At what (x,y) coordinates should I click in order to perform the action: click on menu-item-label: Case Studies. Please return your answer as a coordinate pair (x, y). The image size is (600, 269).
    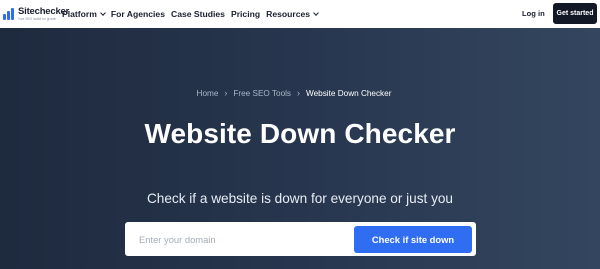
    Looking at the image, I should click on (197, 14).